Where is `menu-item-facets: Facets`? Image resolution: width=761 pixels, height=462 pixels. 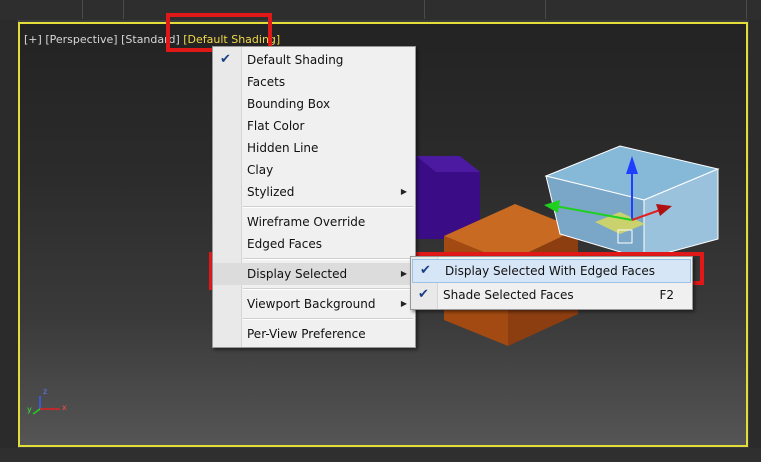
menu-item-facets: Facets is located at coordinates (314, 82).